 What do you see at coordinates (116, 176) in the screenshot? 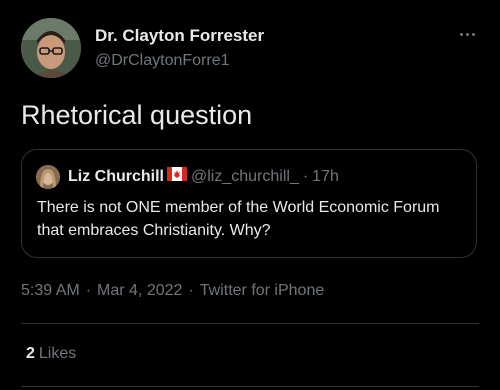
I see `quoted-author-name: Liz Churchill` at bounding box center [116, 176].